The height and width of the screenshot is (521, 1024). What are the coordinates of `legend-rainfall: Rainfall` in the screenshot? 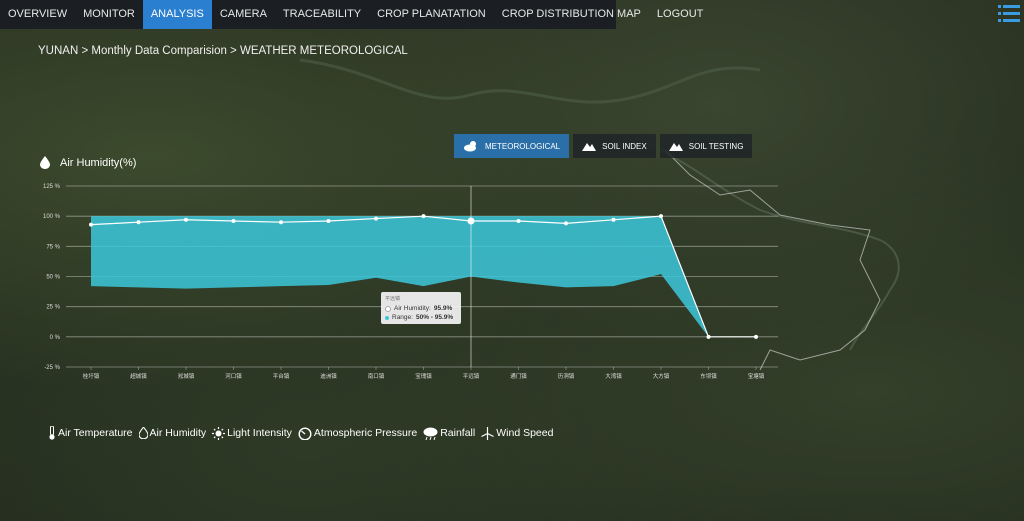 It's located at (449, 433).